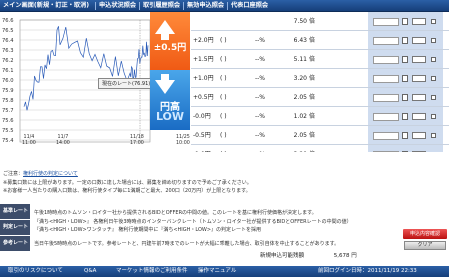 This screenshot has height=277, width=449. What do you see at coordinates (170, 48) in the screenshot?
I see `promo-high-text: ±0.5円` at bounding box center [170, 48].